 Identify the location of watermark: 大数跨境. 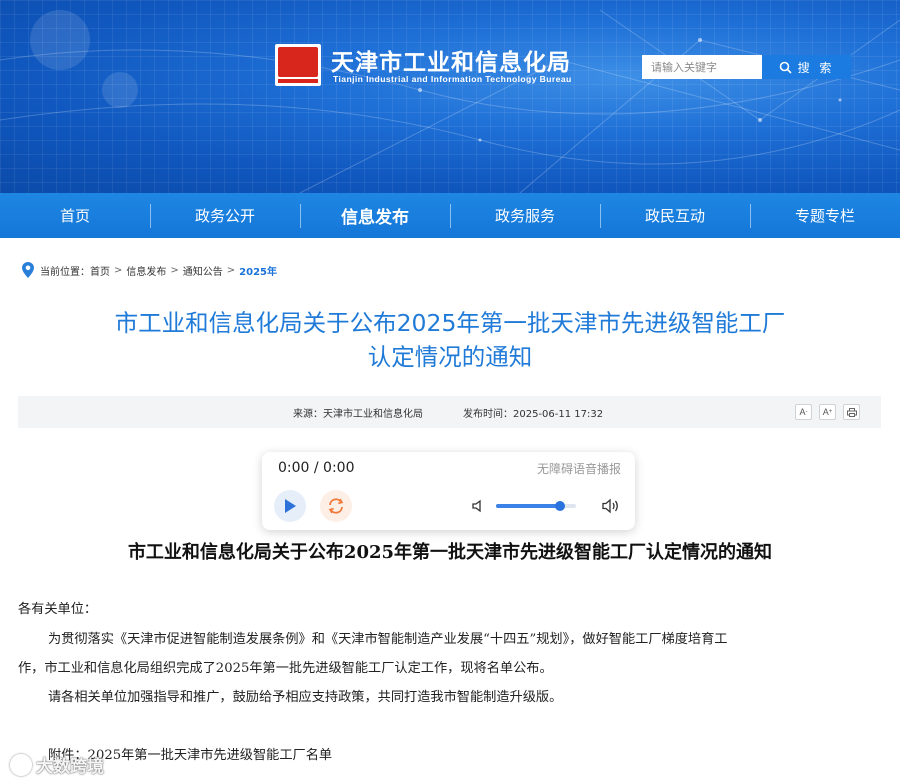
(57, 764).